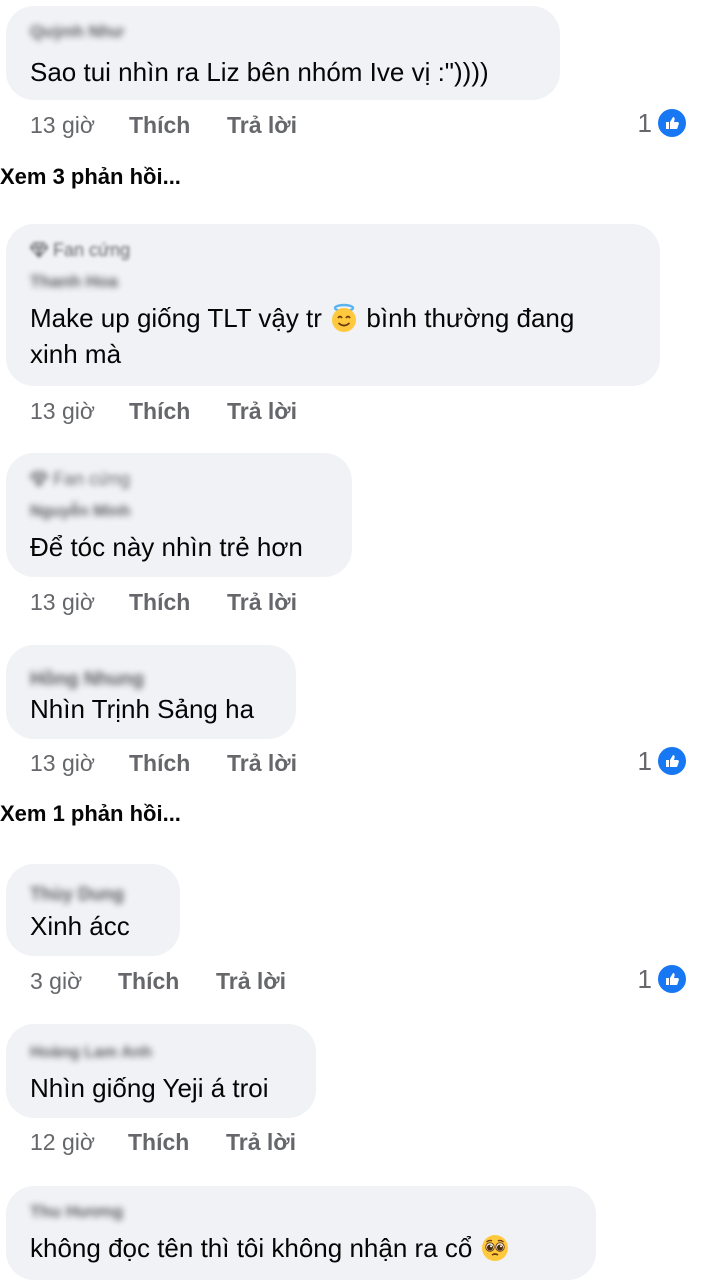 This screenshot has height=1280, width=704. I want to click on comment-text: không đọc tên thì tôi không nhận ra cổ, so click(270, 1248).